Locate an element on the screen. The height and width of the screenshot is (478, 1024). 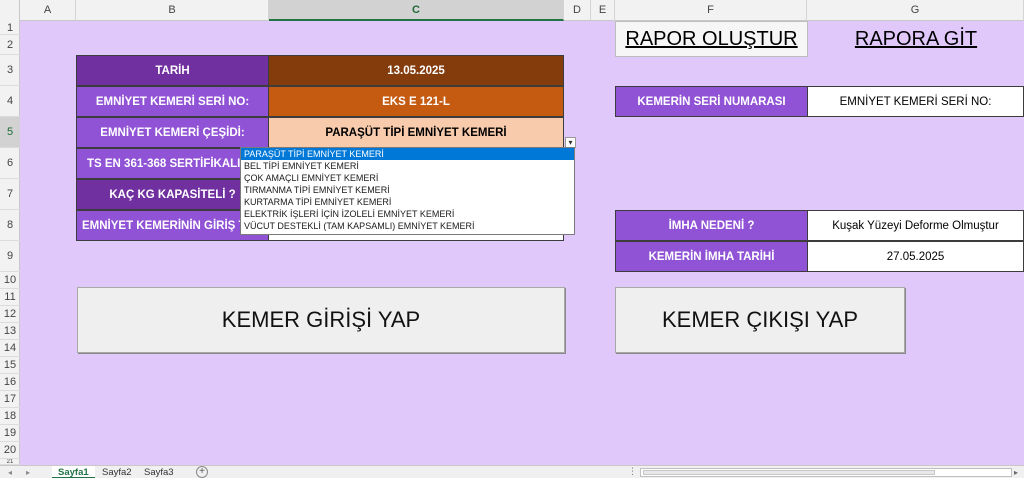
imha-nedeni-value: Kuşak Yüzeyi Deforme Olmuştur is located at coordinates (915, 225).